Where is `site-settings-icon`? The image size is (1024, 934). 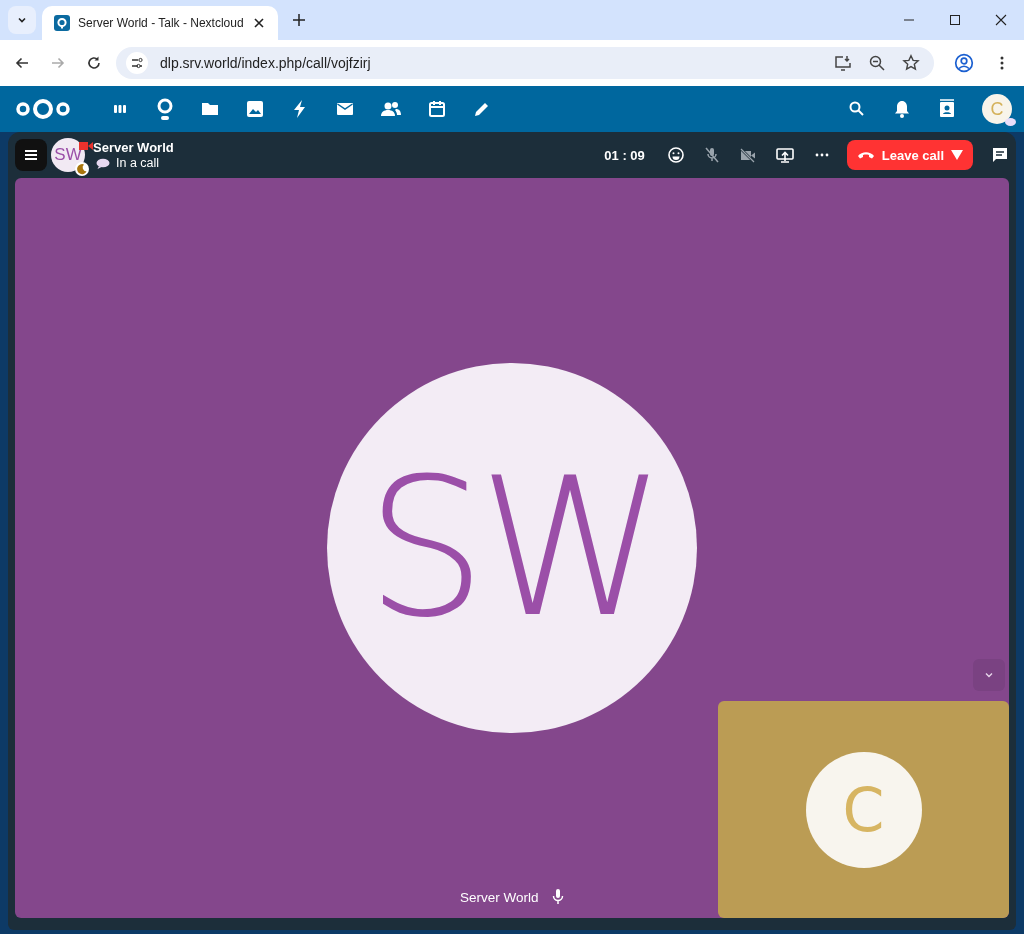 site-settings-icon is located at coordinates (137, 63).